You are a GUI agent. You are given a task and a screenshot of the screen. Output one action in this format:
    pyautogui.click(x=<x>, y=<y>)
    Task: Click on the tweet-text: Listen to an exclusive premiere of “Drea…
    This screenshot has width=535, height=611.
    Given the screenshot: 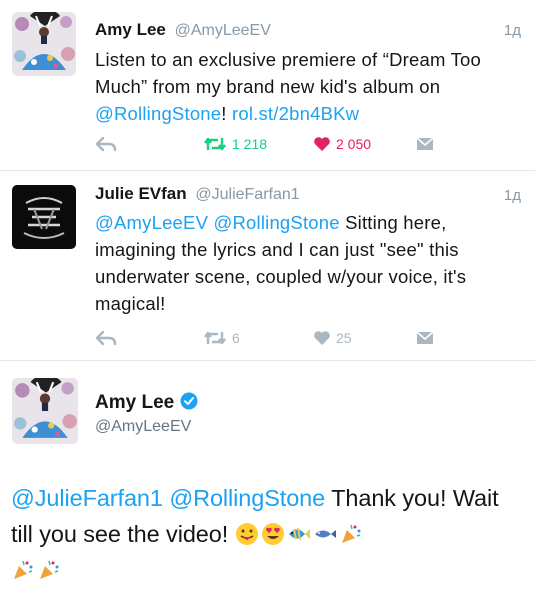 What is the action you would take?
    pyautogui.click(x=310, y=86)
    